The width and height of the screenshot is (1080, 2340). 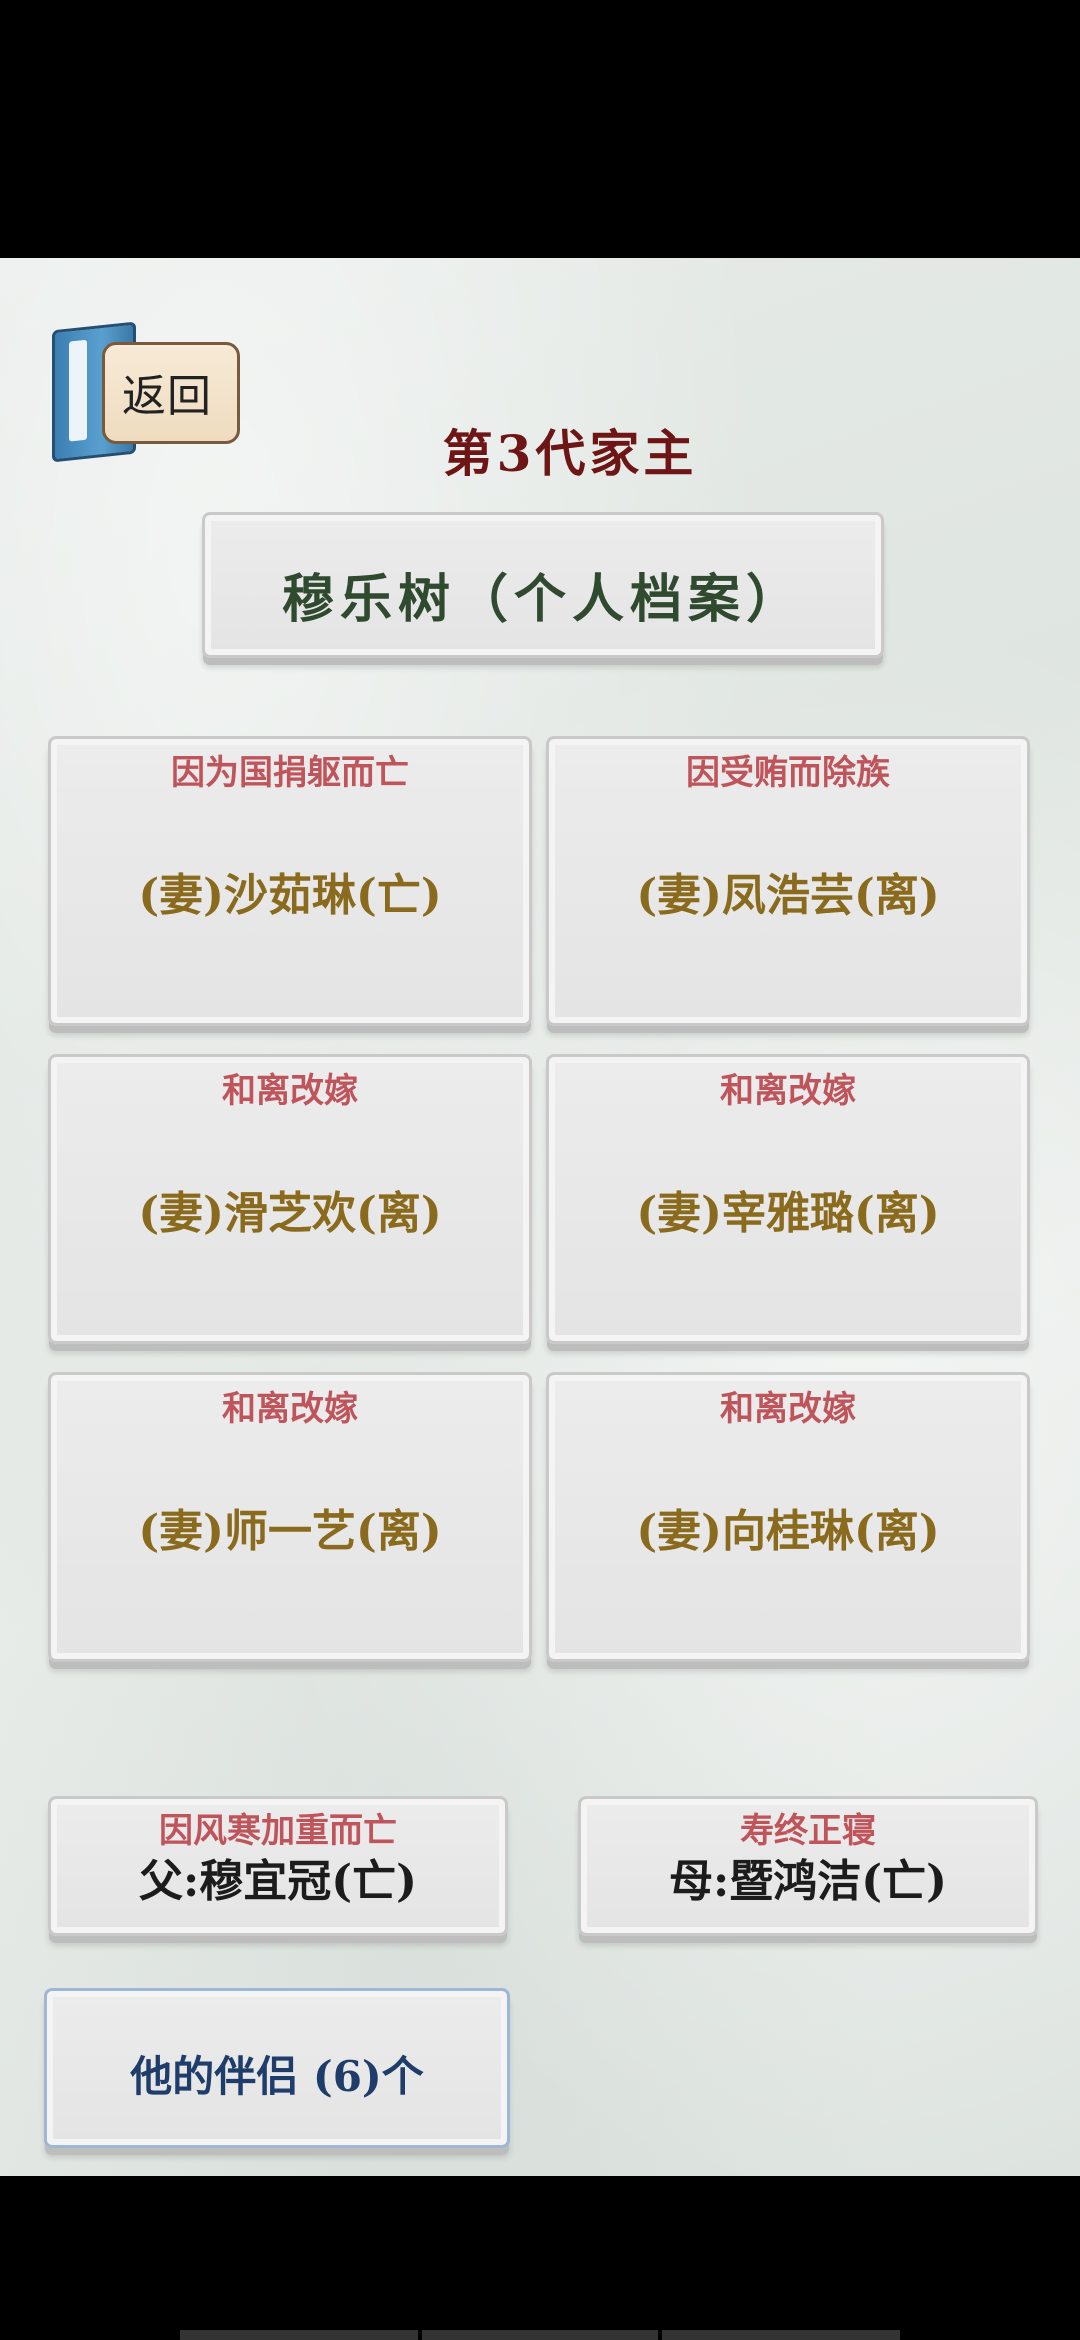 I want to click on spouse-name: (妻)宰雅璐(离), so click(x=788, y=1213).